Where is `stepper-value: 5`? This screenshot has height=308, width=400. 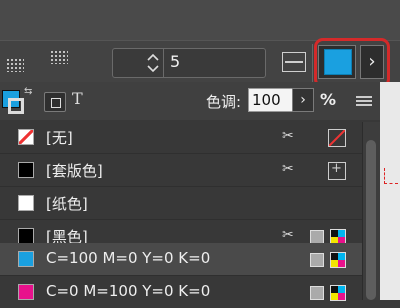
stepper-value: 5 is located at coordinates (175, 61).